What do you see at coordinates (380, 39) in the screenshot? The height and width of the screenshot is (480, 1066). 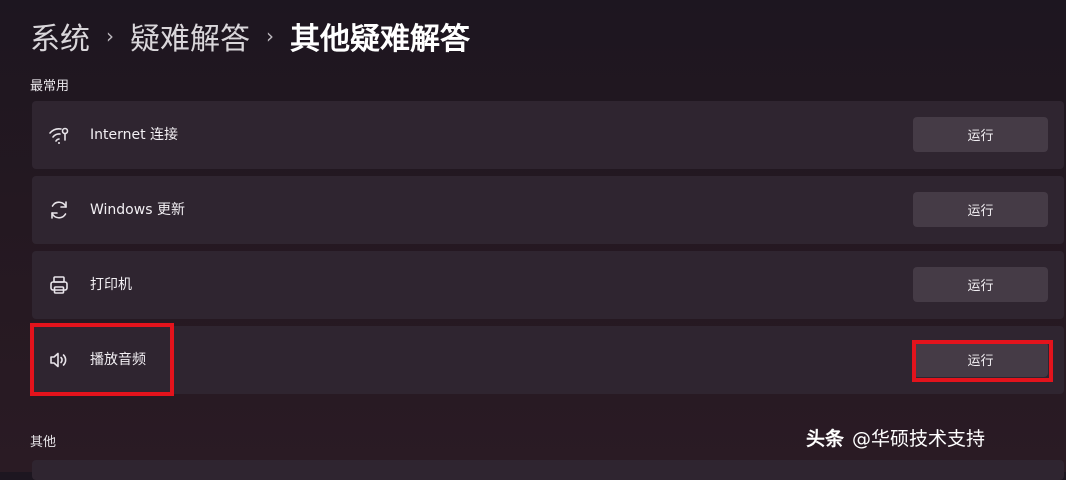 I see `page-title: 其他疑难解答` at bounding box center [380, 39].